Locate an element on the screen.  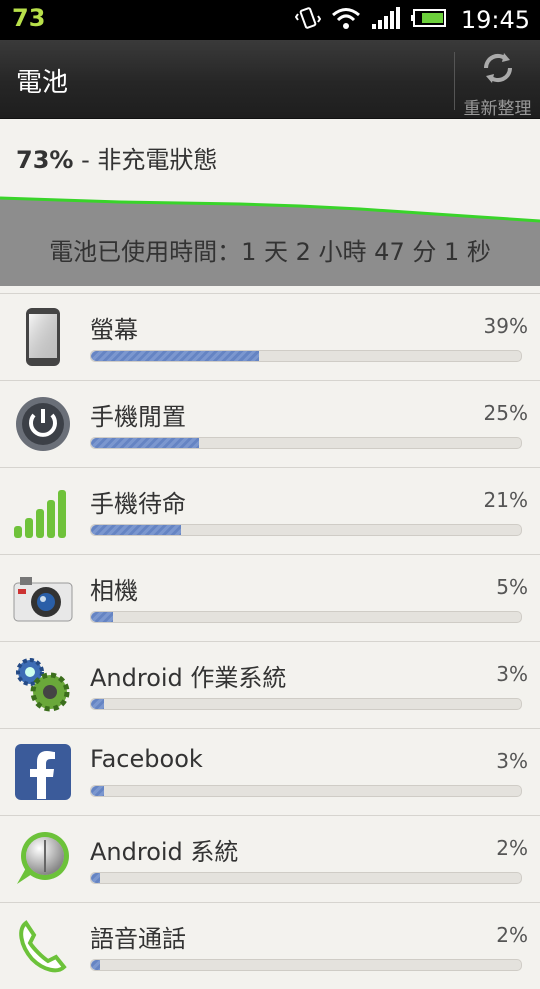
app-header: 電池 重新整理 is located at coordinates (270, 79).